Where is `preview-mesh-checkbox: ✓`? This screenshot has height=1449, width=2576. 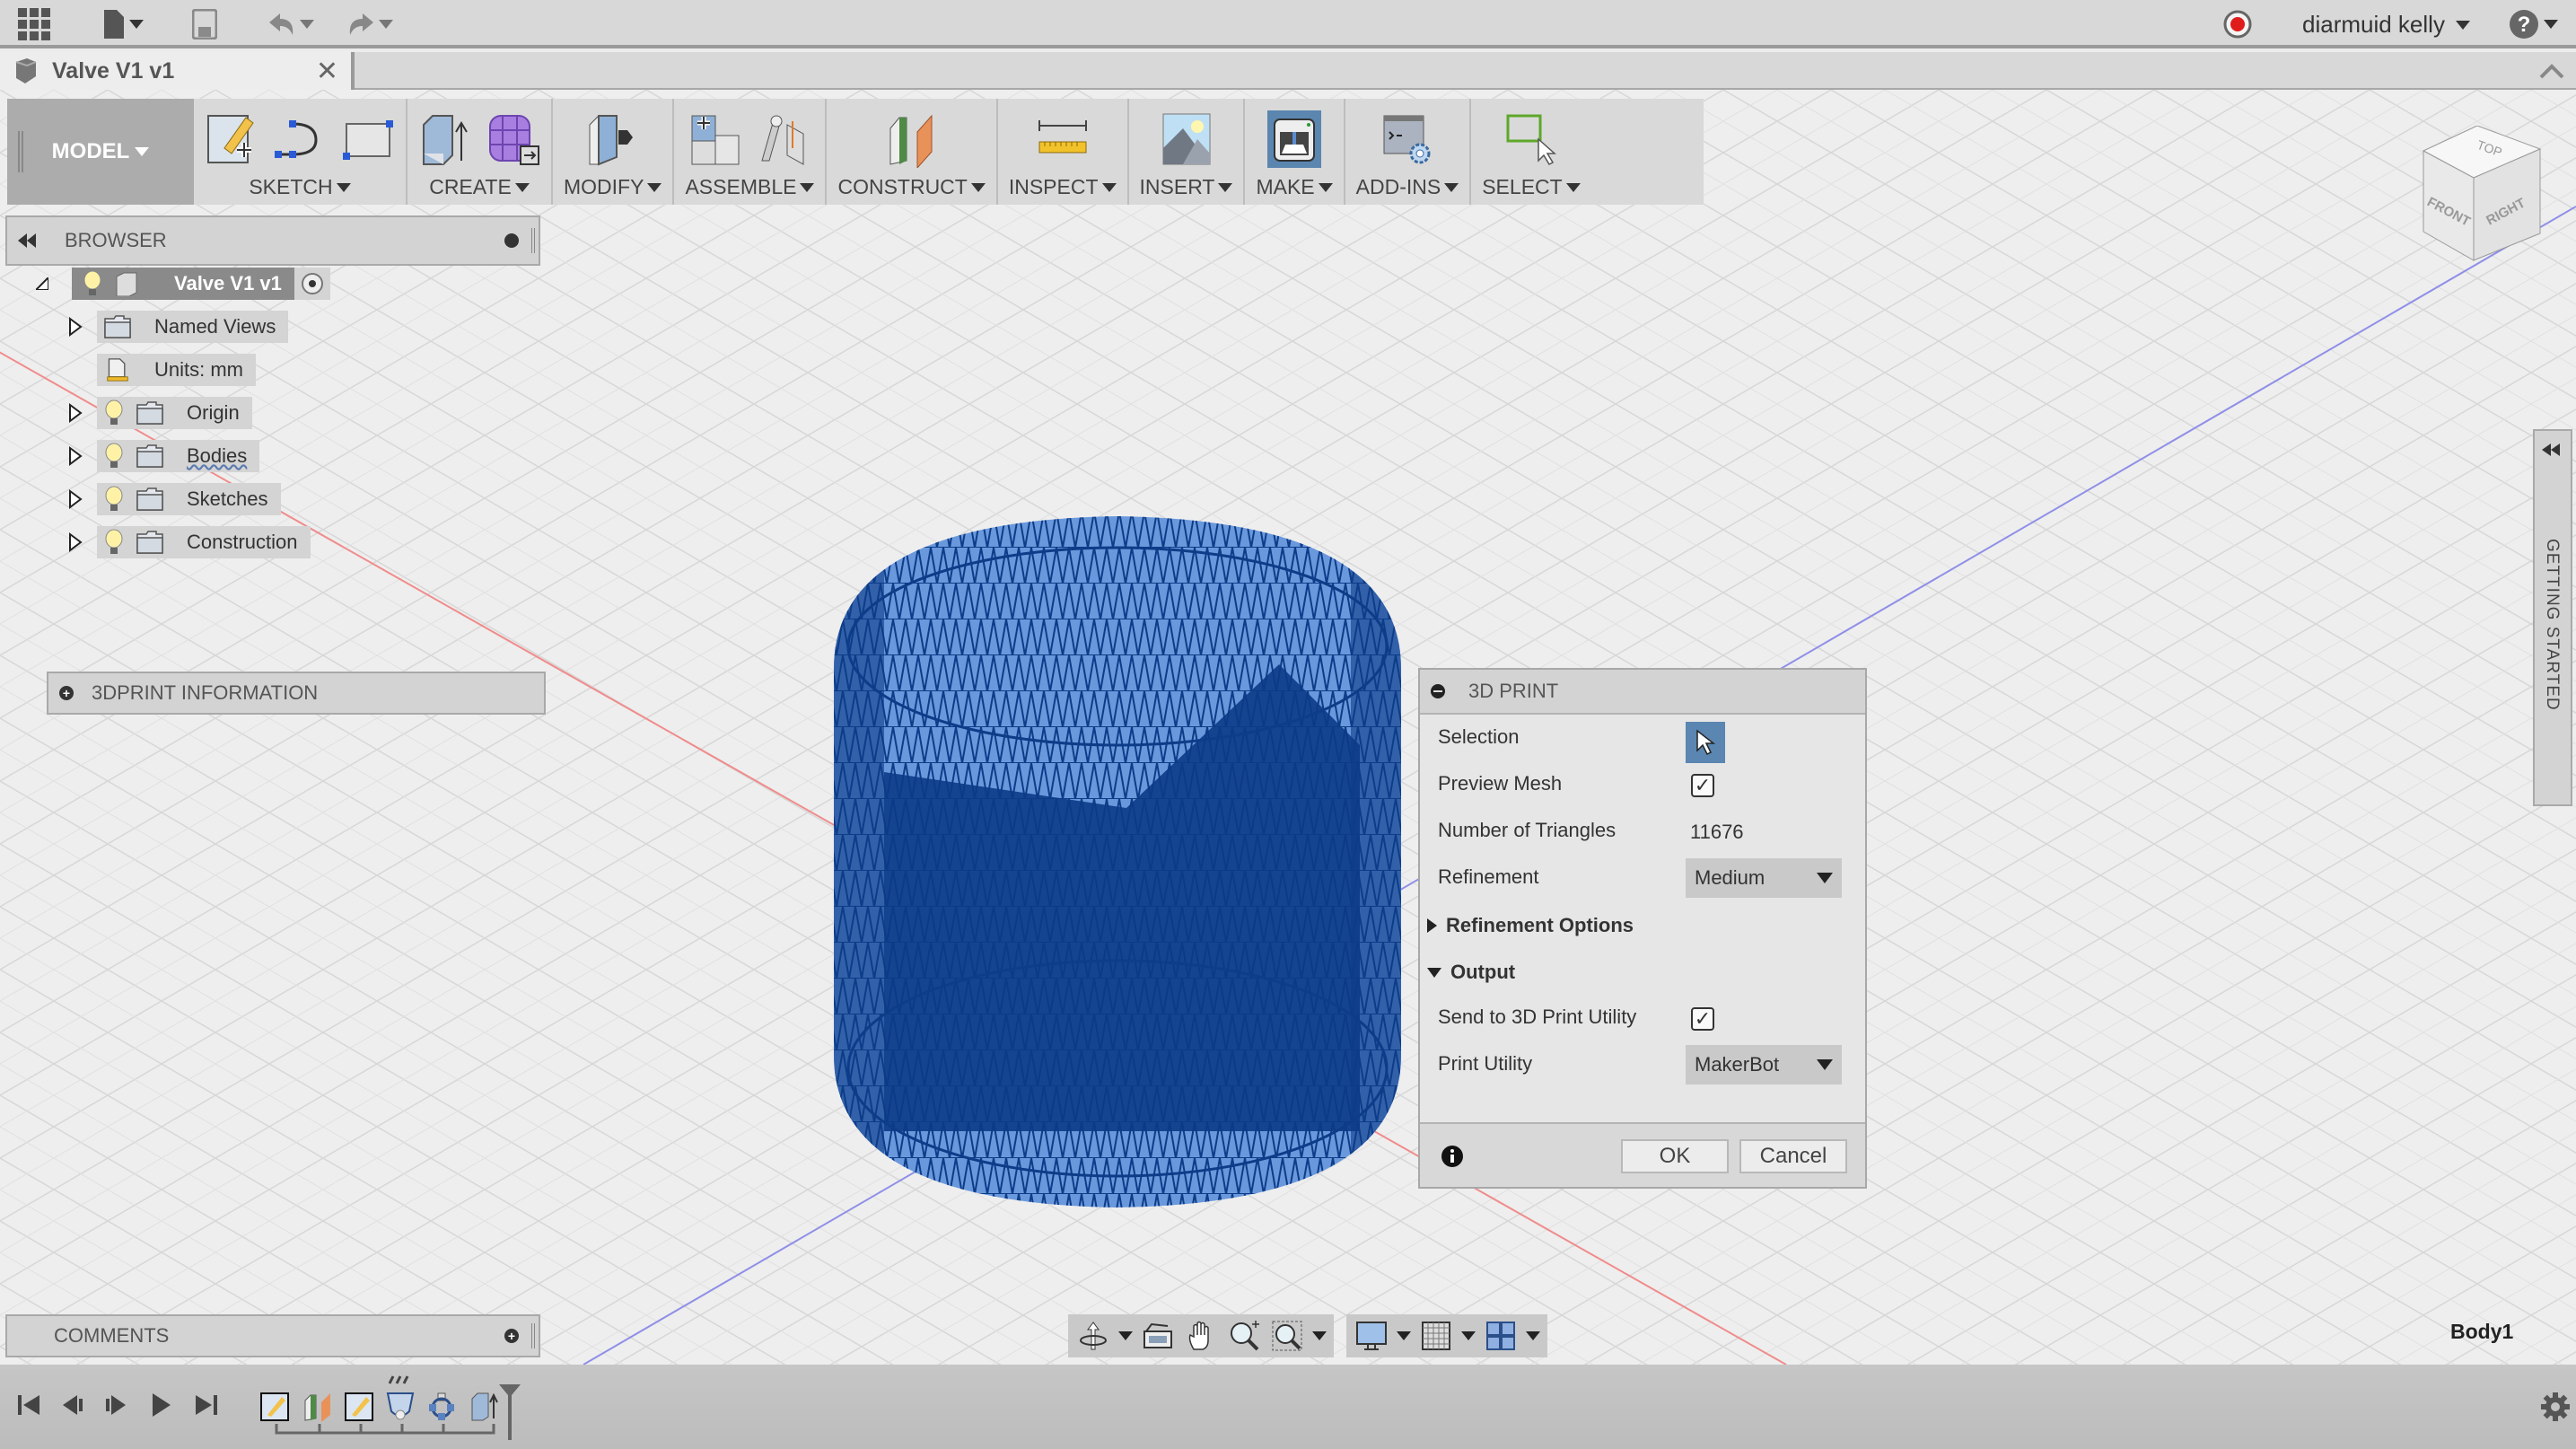
preview-mesh-checkbox: ✓ is located at coordinates (1702, 785).